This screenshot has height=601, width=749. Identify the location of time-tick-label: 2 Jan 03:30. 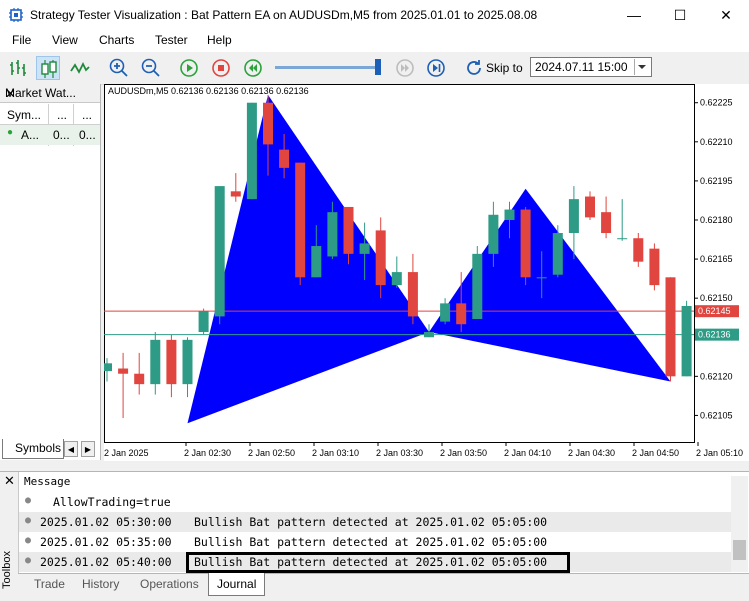
(399, 453).